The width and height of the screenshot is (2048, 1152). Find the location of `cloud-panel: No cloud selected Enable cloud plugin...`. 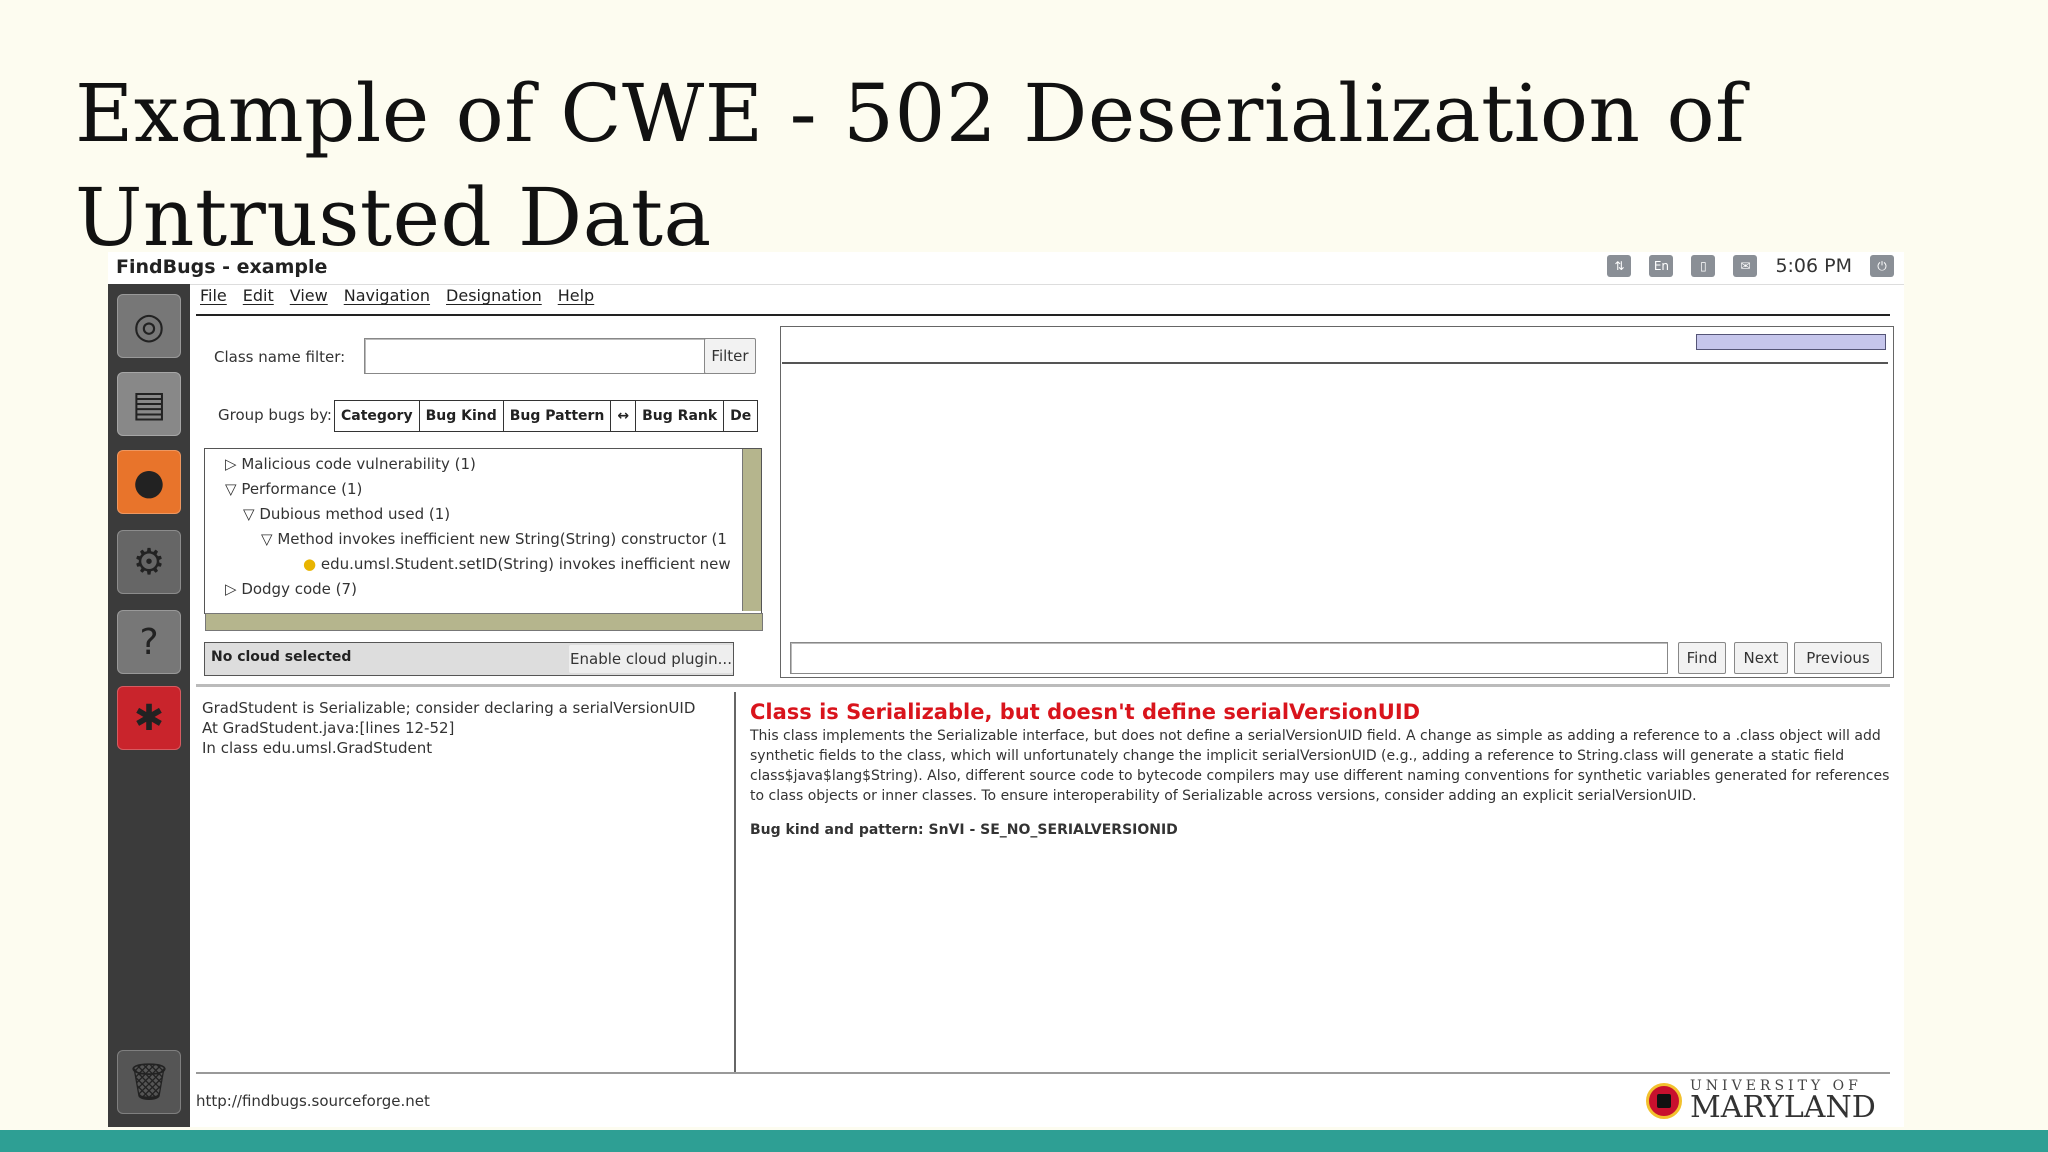

cloud-panel: No cloud selected Enable cloud plugin... is located at coordinates (469, 659).